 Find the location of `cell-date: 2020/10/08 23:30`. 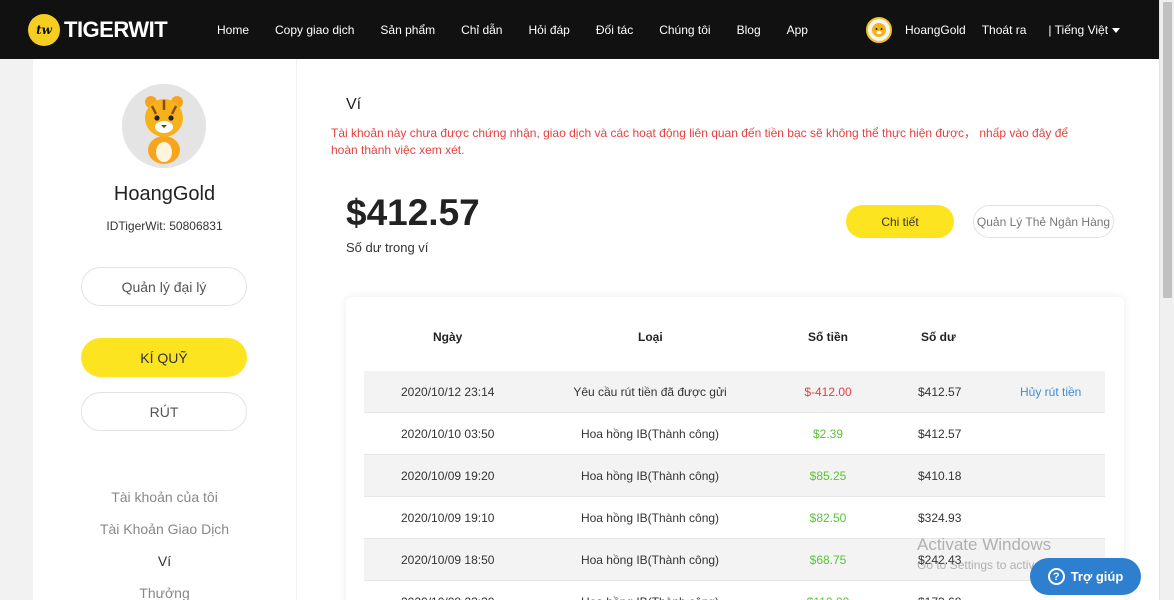

cell-date: 2020/10/08 23:30 is located at coordinates (447, 597).